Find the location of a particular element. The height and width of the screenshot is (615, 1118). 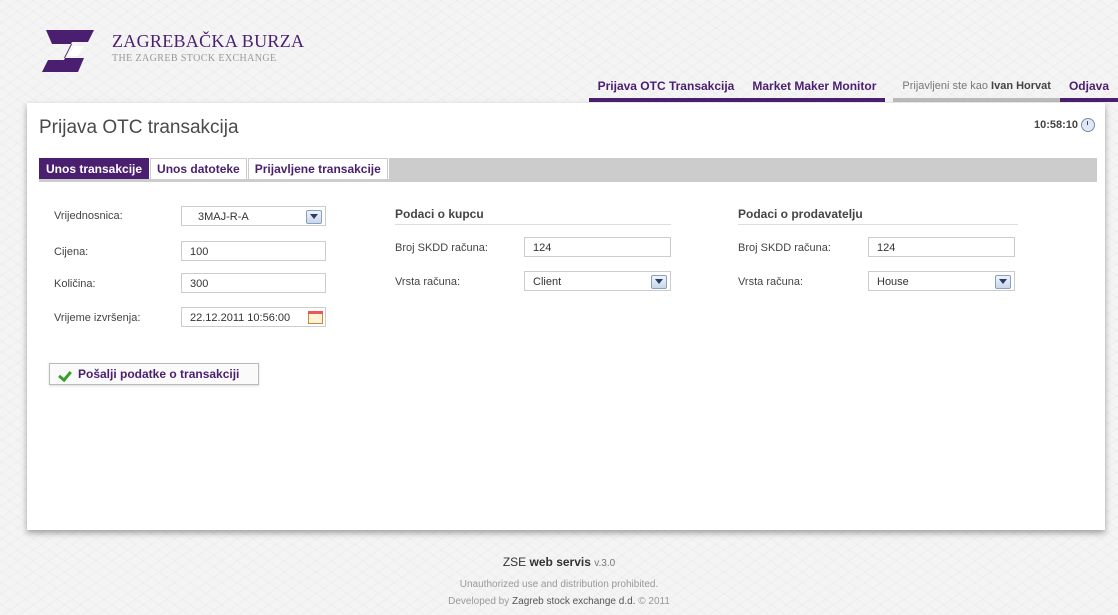

tab-bar-fill is located at coordinates (742, 168).